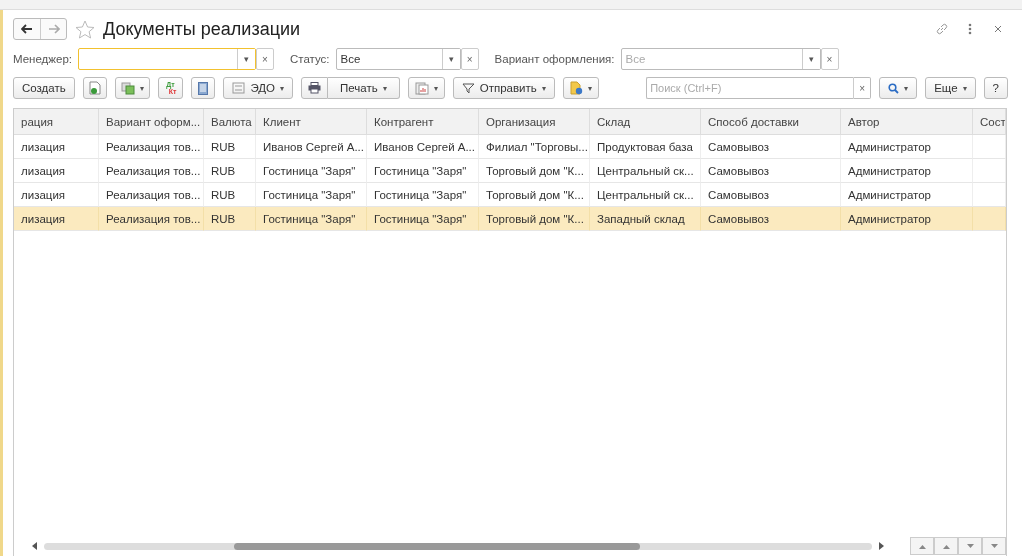  What do you see at coordinates (42, 59) in the screenshot?
I see `filter-label: Менеджер:` at bounding box center [42, 59].